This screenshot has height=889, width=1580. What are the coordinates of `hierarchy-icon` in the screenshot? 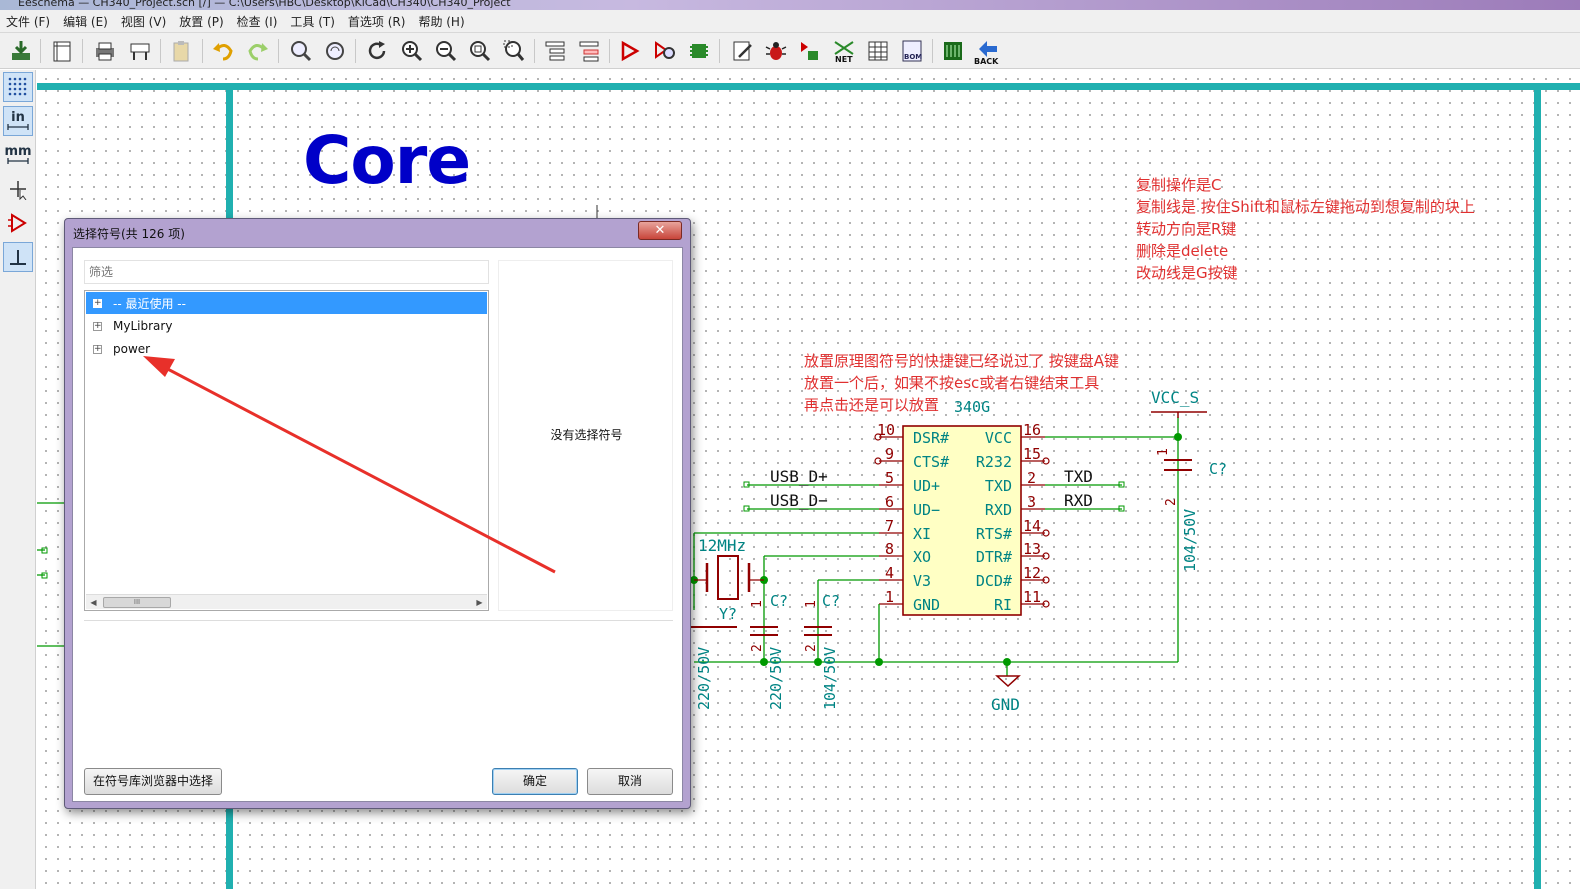 It's located at (555, 51).